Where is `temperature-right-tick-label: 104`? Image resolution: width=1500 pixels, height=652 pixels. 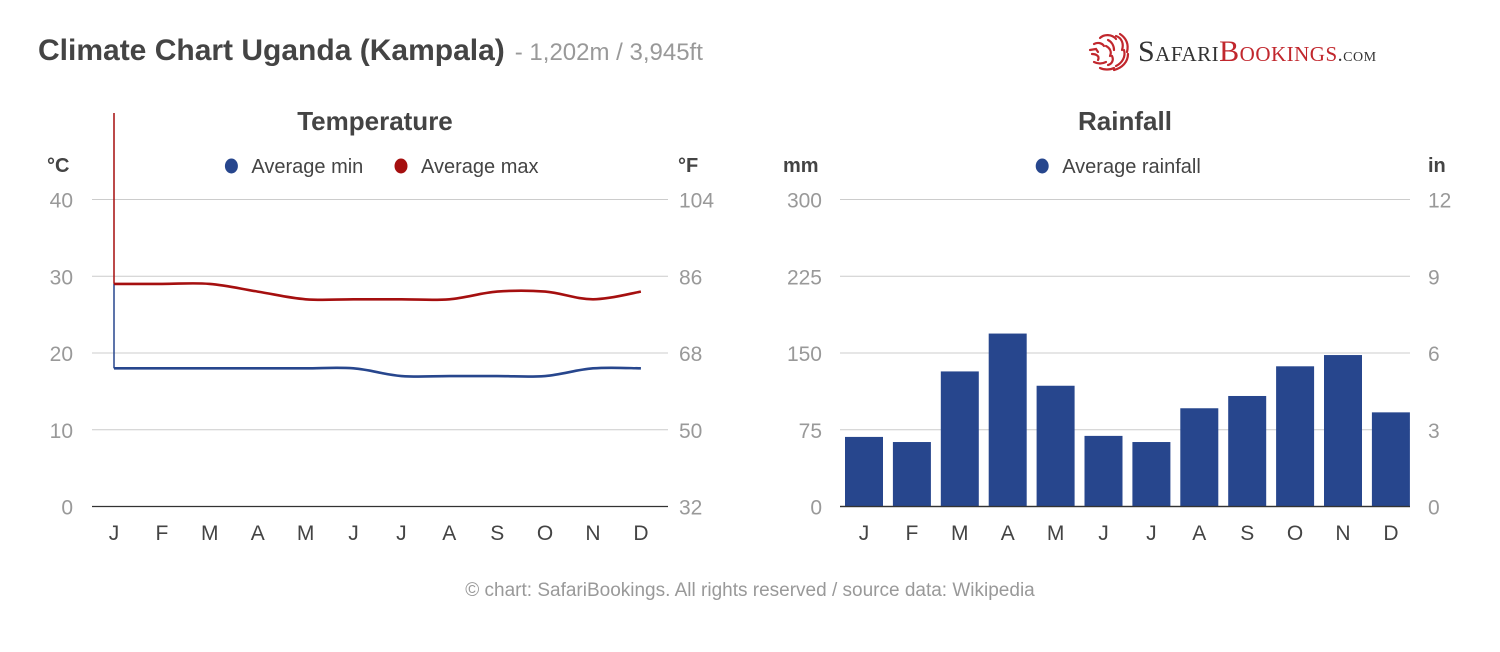
temperature-right-tick-label: 104 is located at coordinates (696, 201).